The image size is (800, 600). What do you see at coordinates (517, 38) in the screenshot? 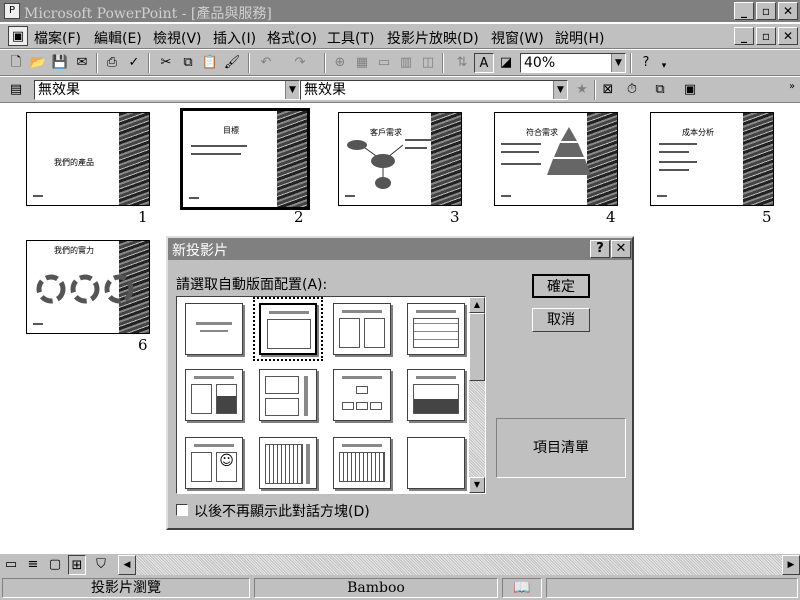
I see `menu-window: 視窗(W)` at bounding box center [517, 38].